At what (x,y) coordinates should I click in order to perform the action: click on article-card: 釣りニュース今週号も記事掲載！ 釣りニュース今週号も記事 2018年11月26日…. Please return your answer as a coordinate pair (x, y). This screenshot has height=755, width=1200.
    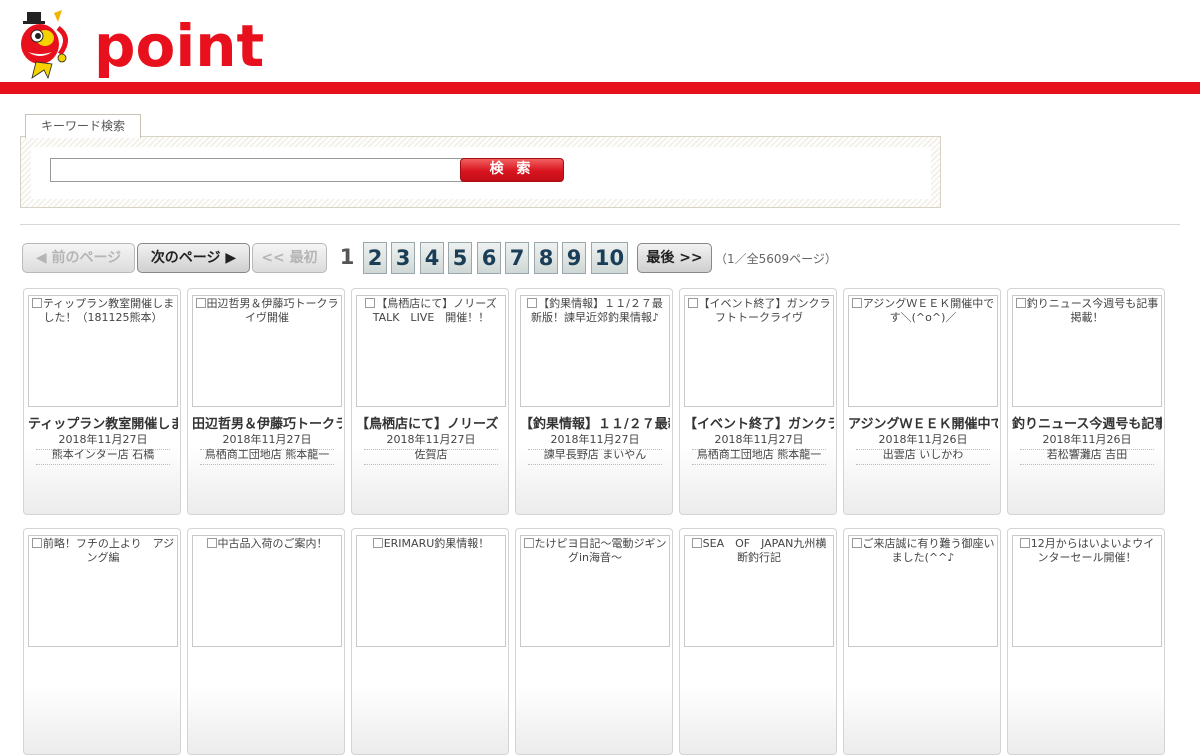
    Looking at the image, I should click on (1086, 401).